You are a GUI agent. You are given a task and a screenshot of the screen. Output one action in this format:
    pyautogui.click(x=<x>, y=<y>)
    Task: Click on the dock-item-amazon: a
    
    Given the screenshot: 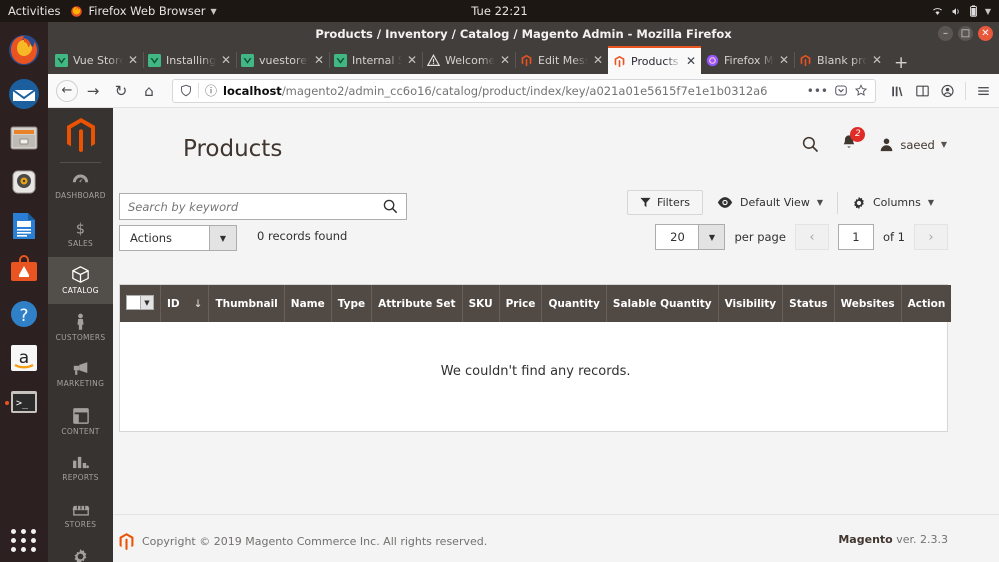 What is the action you would take?
    pyautogui.click(x=24, y=358)
    